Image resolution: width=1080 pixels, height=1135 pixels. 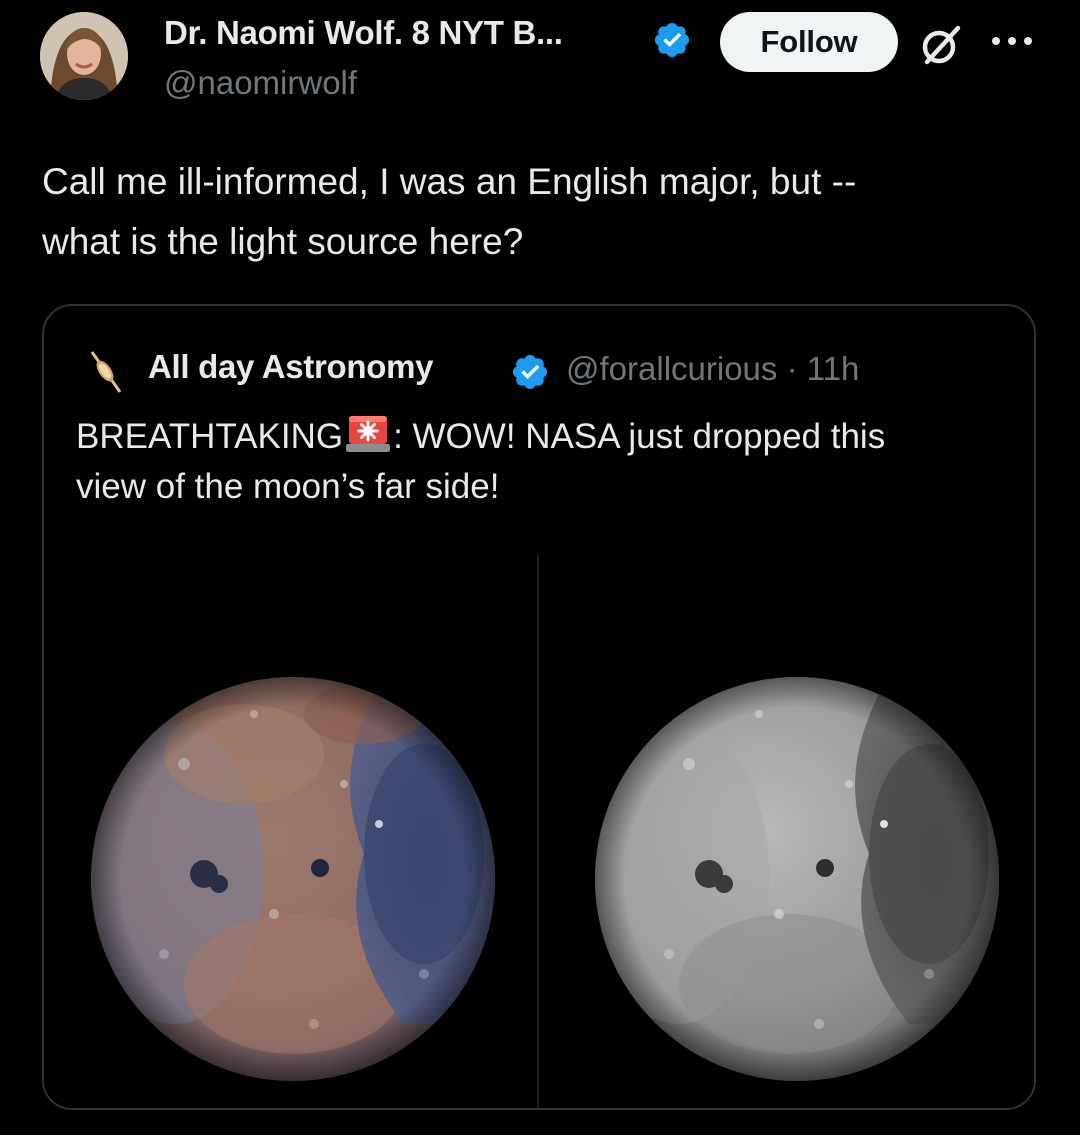 What do you see at coordinates (1012, 41) in the screenshot?
I see `more-icon` at bounding box center [1012, 41].